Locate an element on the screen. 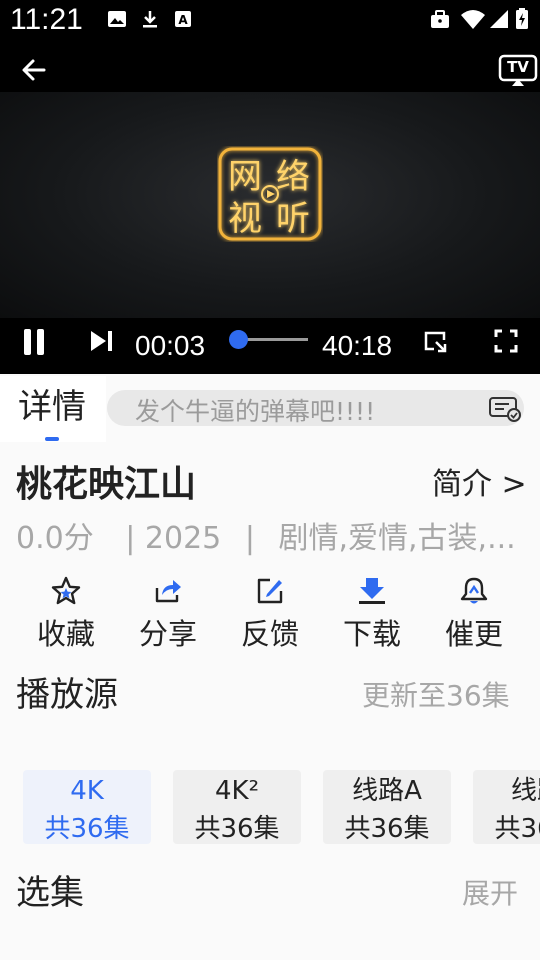  star-icon is located at coordinates (66, 590).